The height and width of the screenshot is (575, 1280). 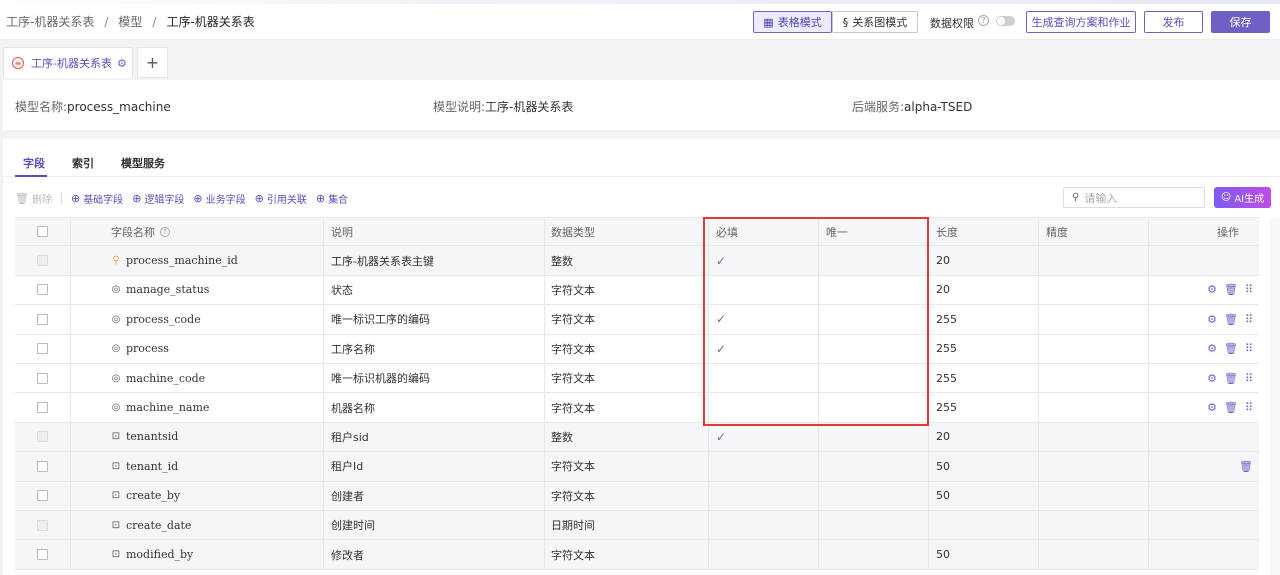 What do you see at coordinates (50, 21) in the screenshot?
I see `breadcrumb-item-1: 工序-机器关系表` at bounding box center [50, 21].